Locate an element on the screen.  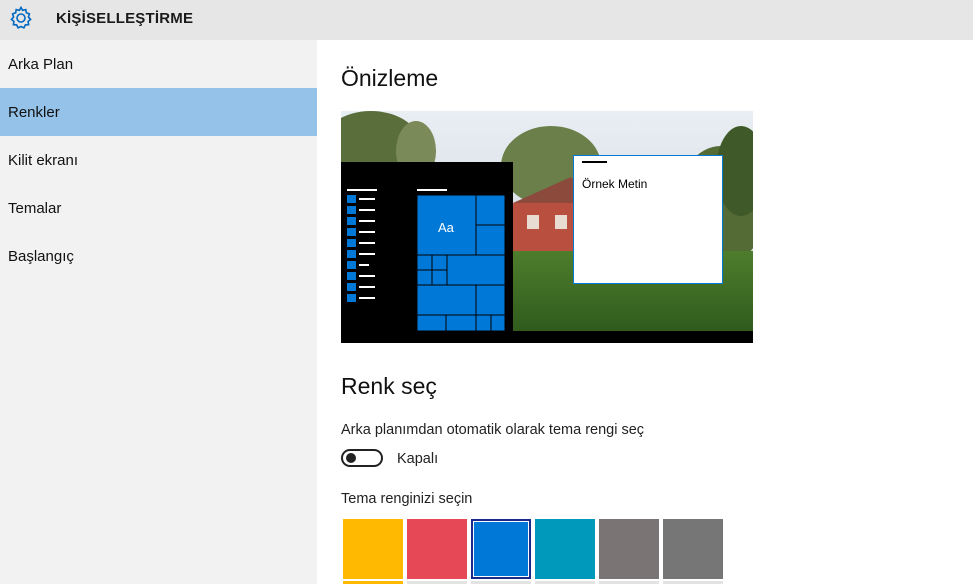
gear-icon is located at coordinates (21, 18).